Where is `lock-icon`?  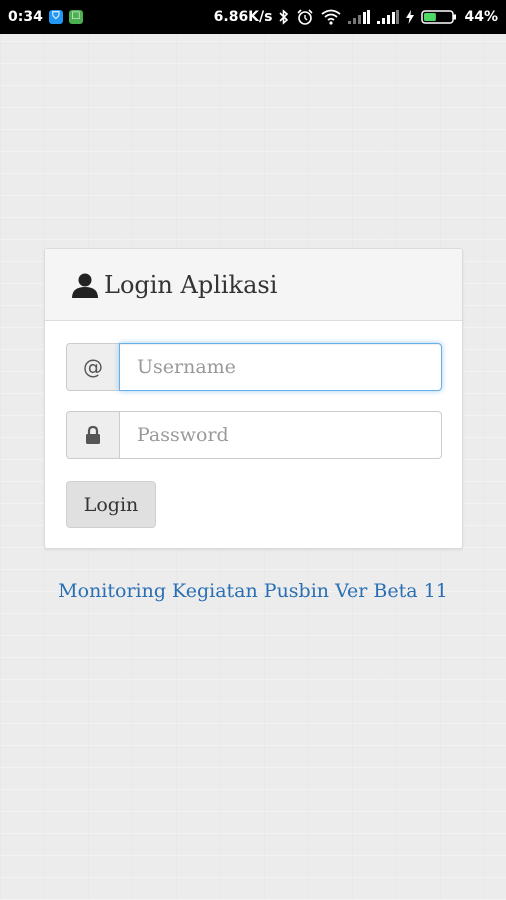
lock-icon is located at coordinates (92, 435).